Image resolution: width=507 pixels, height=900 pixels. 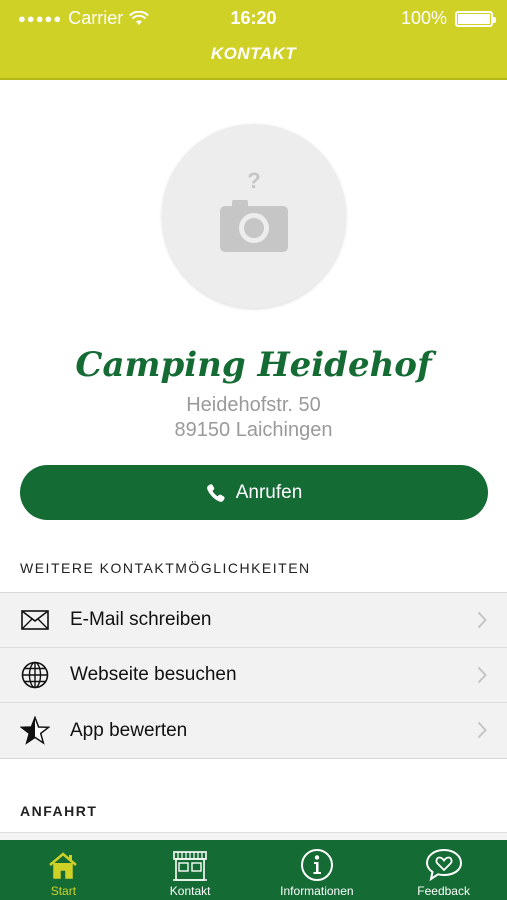 What do you see at coordinates (443, 891) in the screenshot?
I see `tab-label: Feedback` at bounding box center [443, 891].